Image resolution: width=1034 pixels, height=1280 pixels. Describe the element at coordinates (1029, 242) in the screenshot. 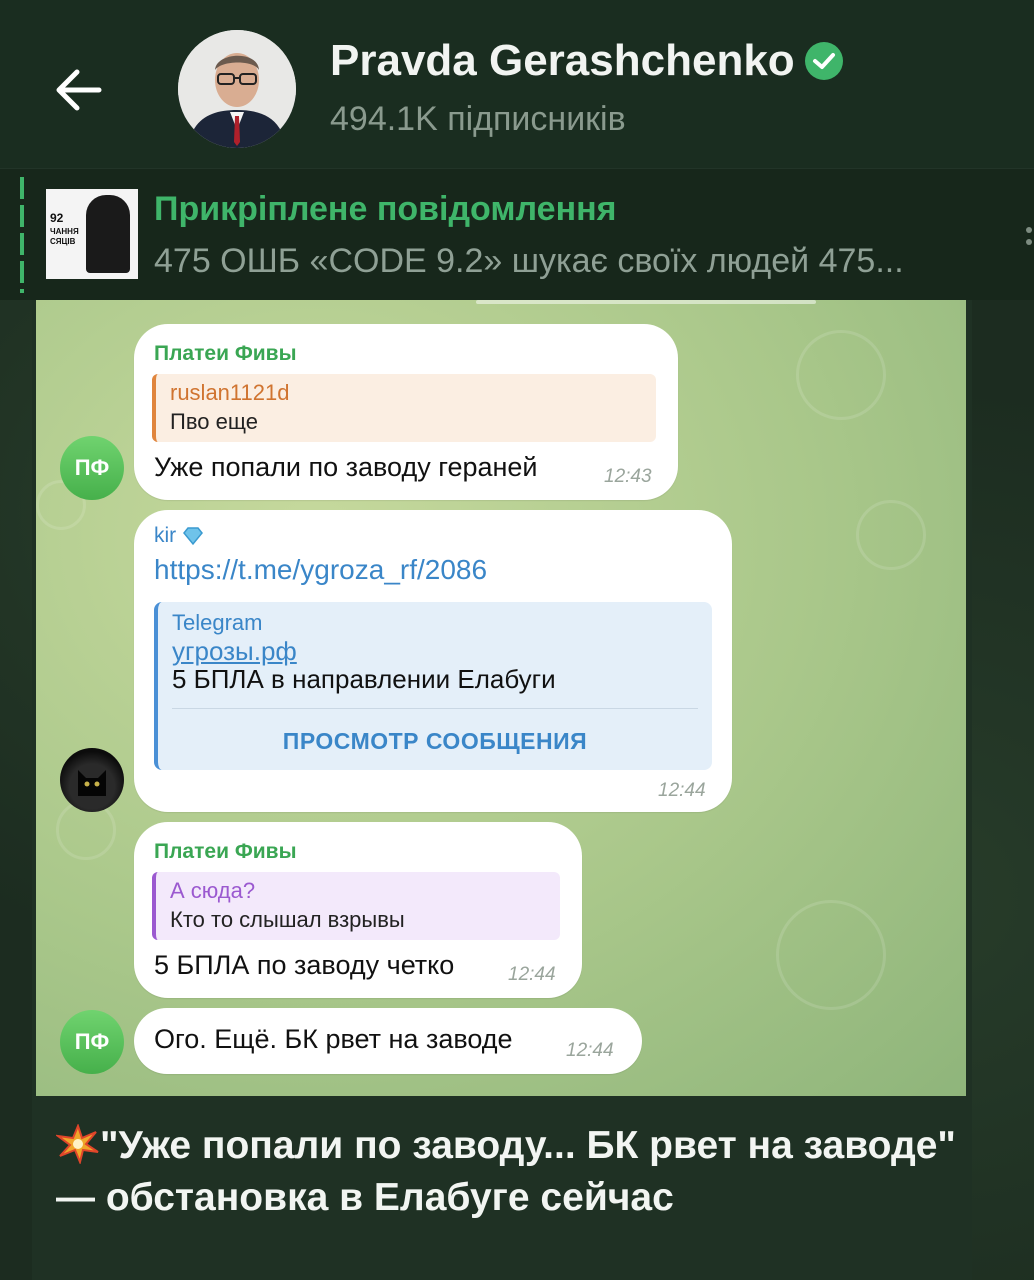

I see `pinned-scroll-icon` at that location.